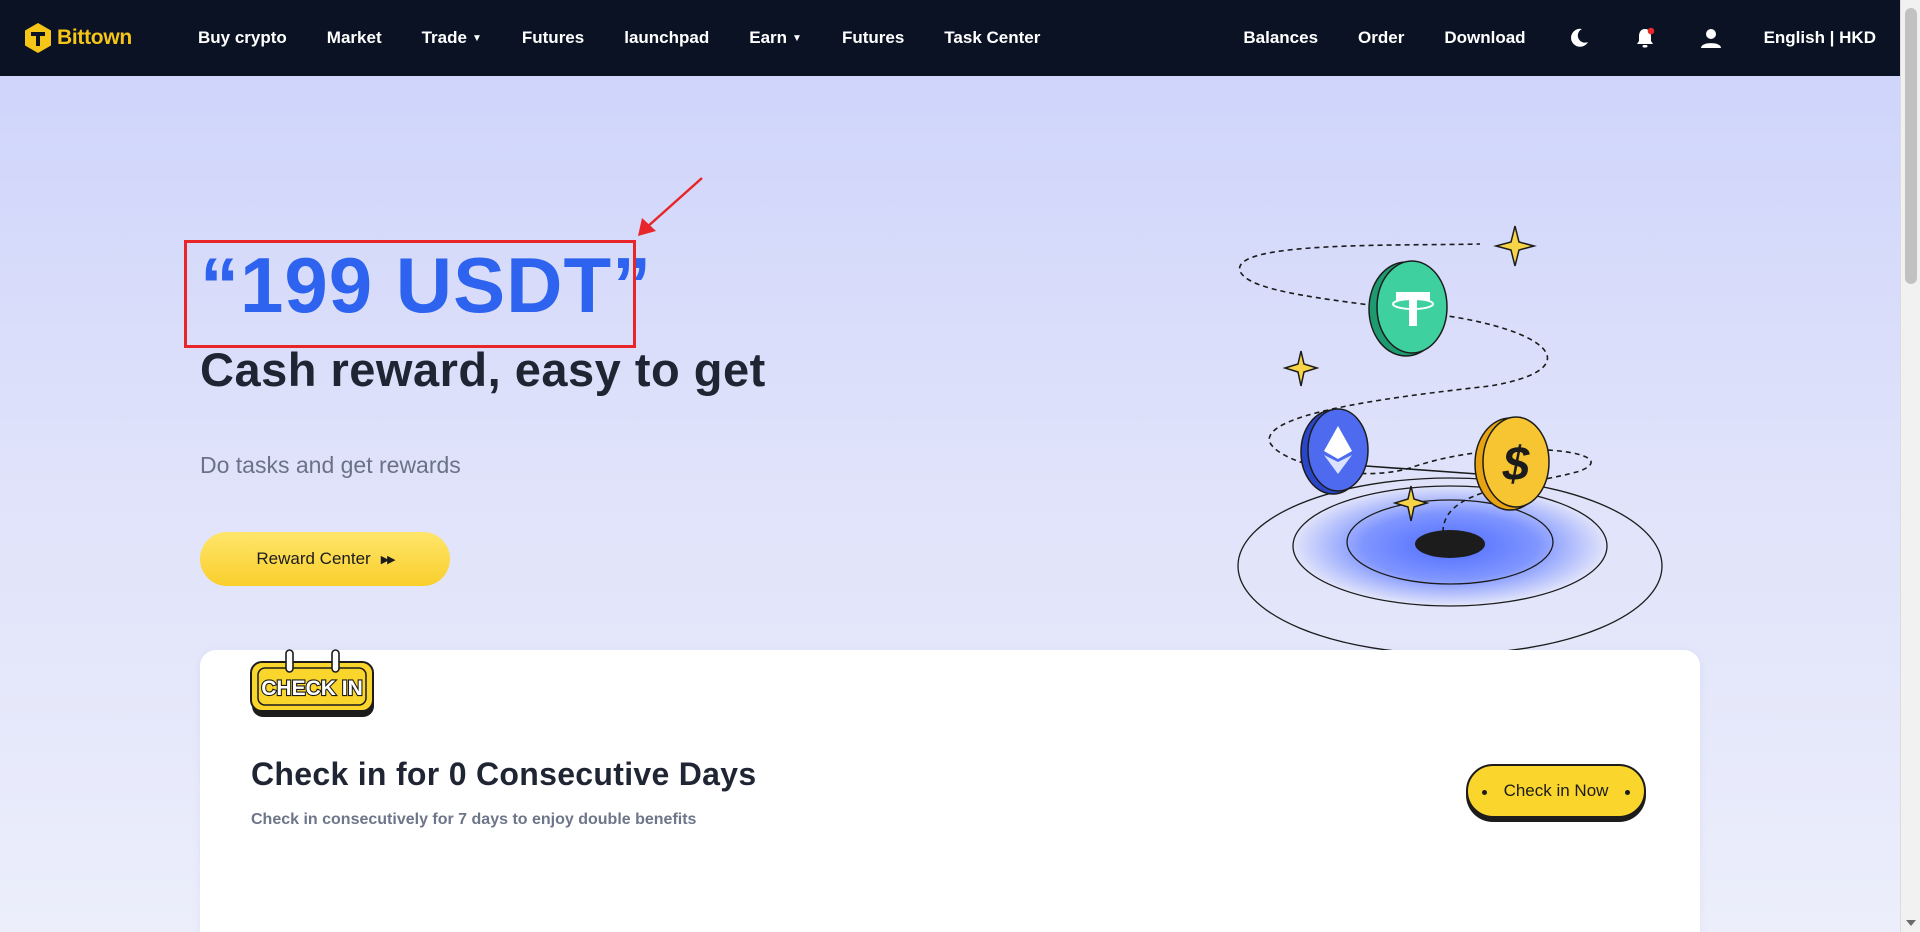 This screenshot has width=1920, height=932. I want to click on nav-market: Market, so click(354, 38).